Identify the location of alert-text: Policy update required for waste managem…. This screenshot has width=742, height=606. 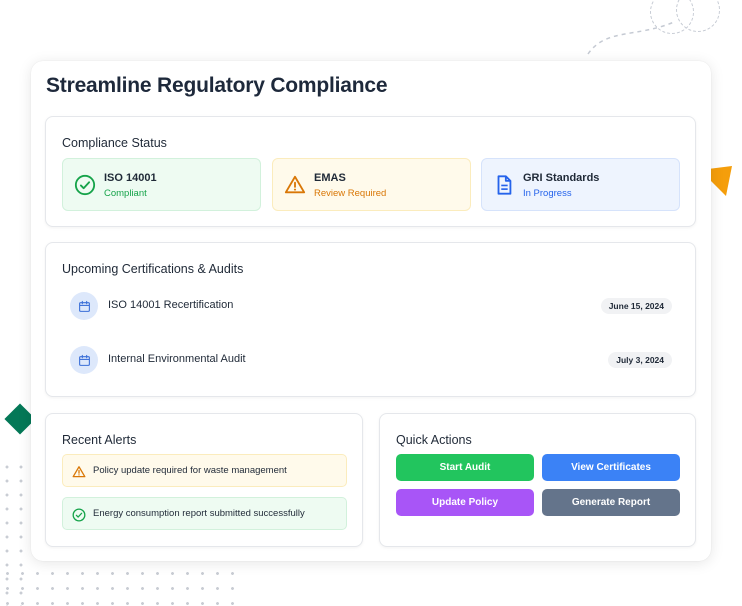
(190, 470).